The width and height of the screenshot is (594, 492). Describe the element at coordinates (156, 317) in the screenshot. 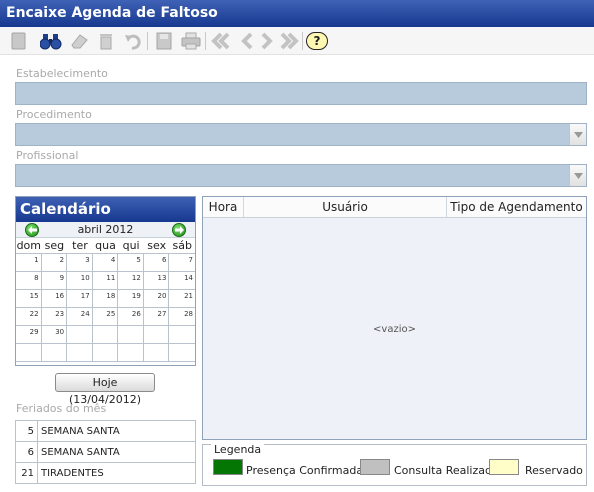

I see `calendar-day-cell: 27` at that location.